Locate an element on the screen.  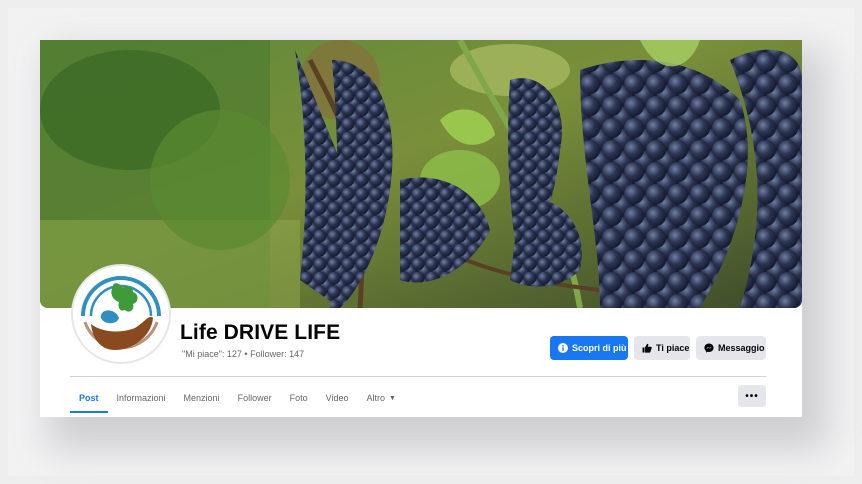
like-label: Ti piace is located at coordinates (673, 348).